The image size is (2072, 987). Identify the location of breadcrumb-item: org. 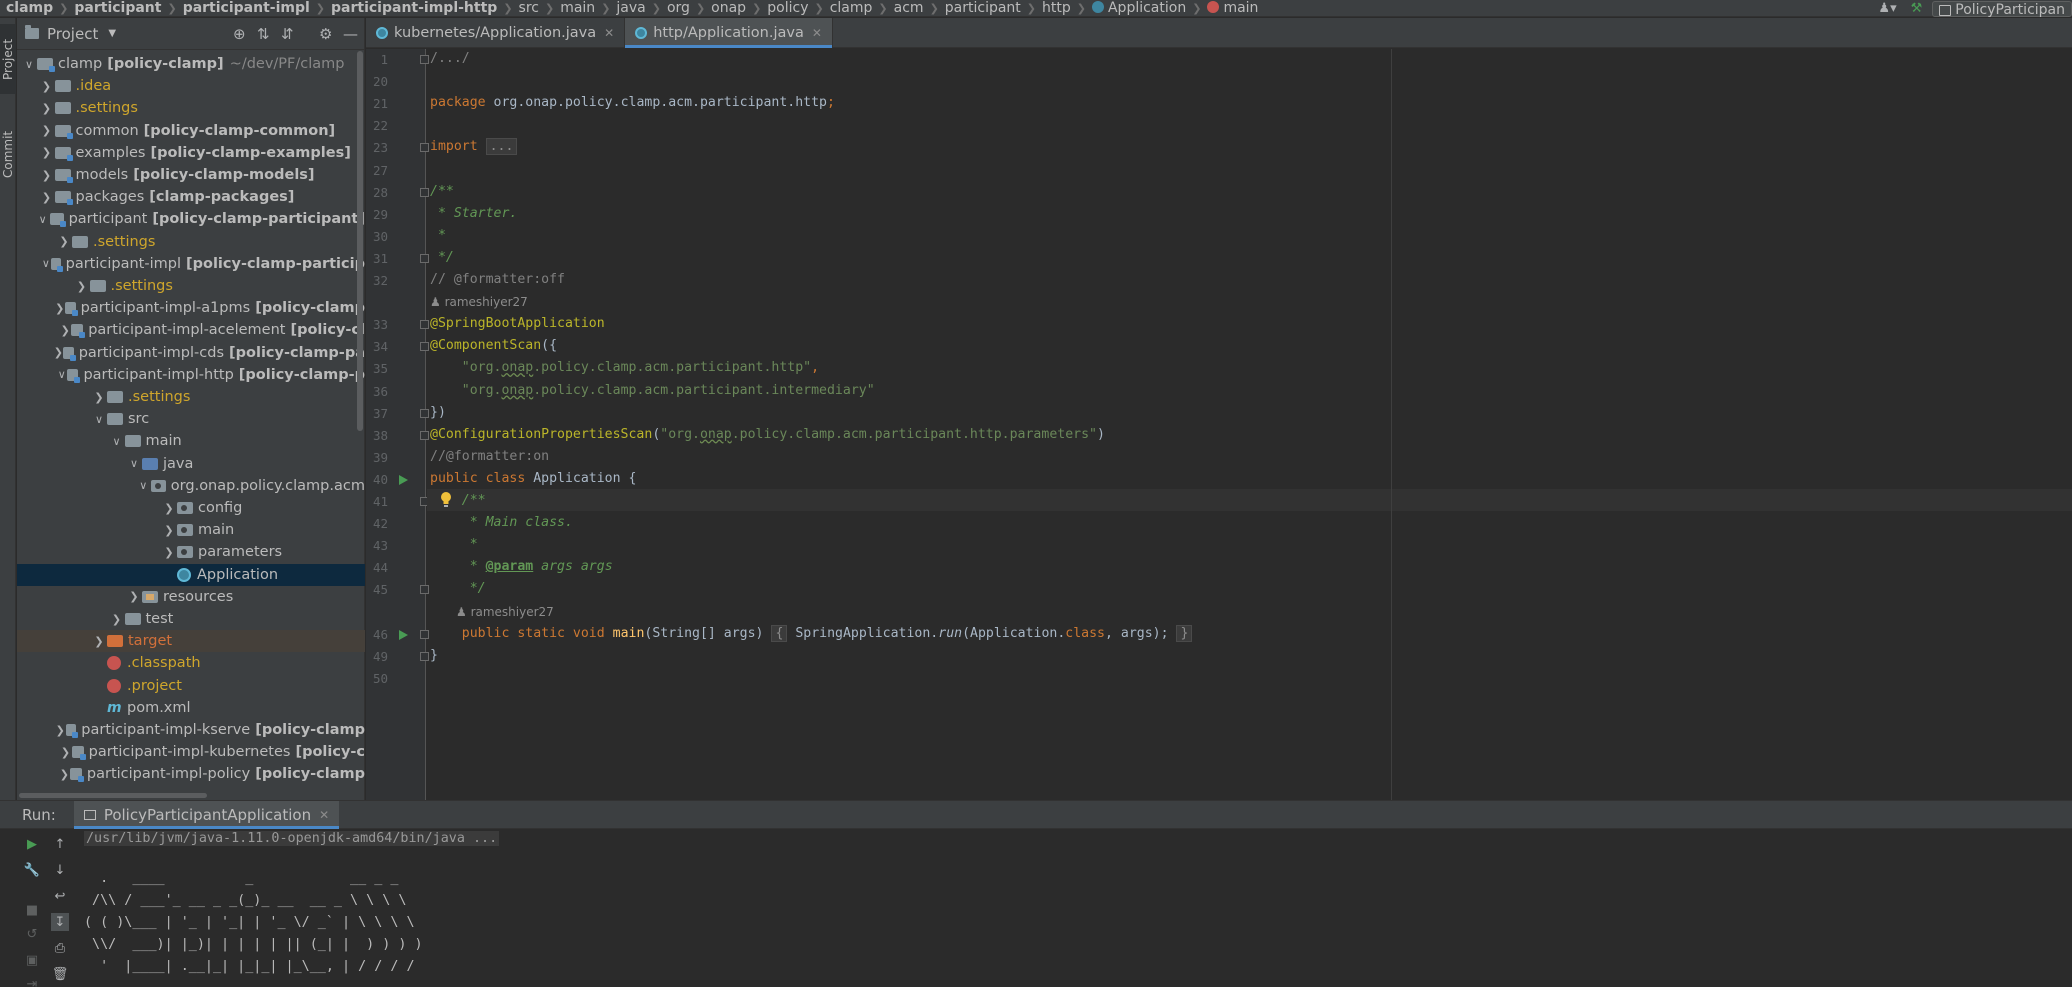
(678, 8).